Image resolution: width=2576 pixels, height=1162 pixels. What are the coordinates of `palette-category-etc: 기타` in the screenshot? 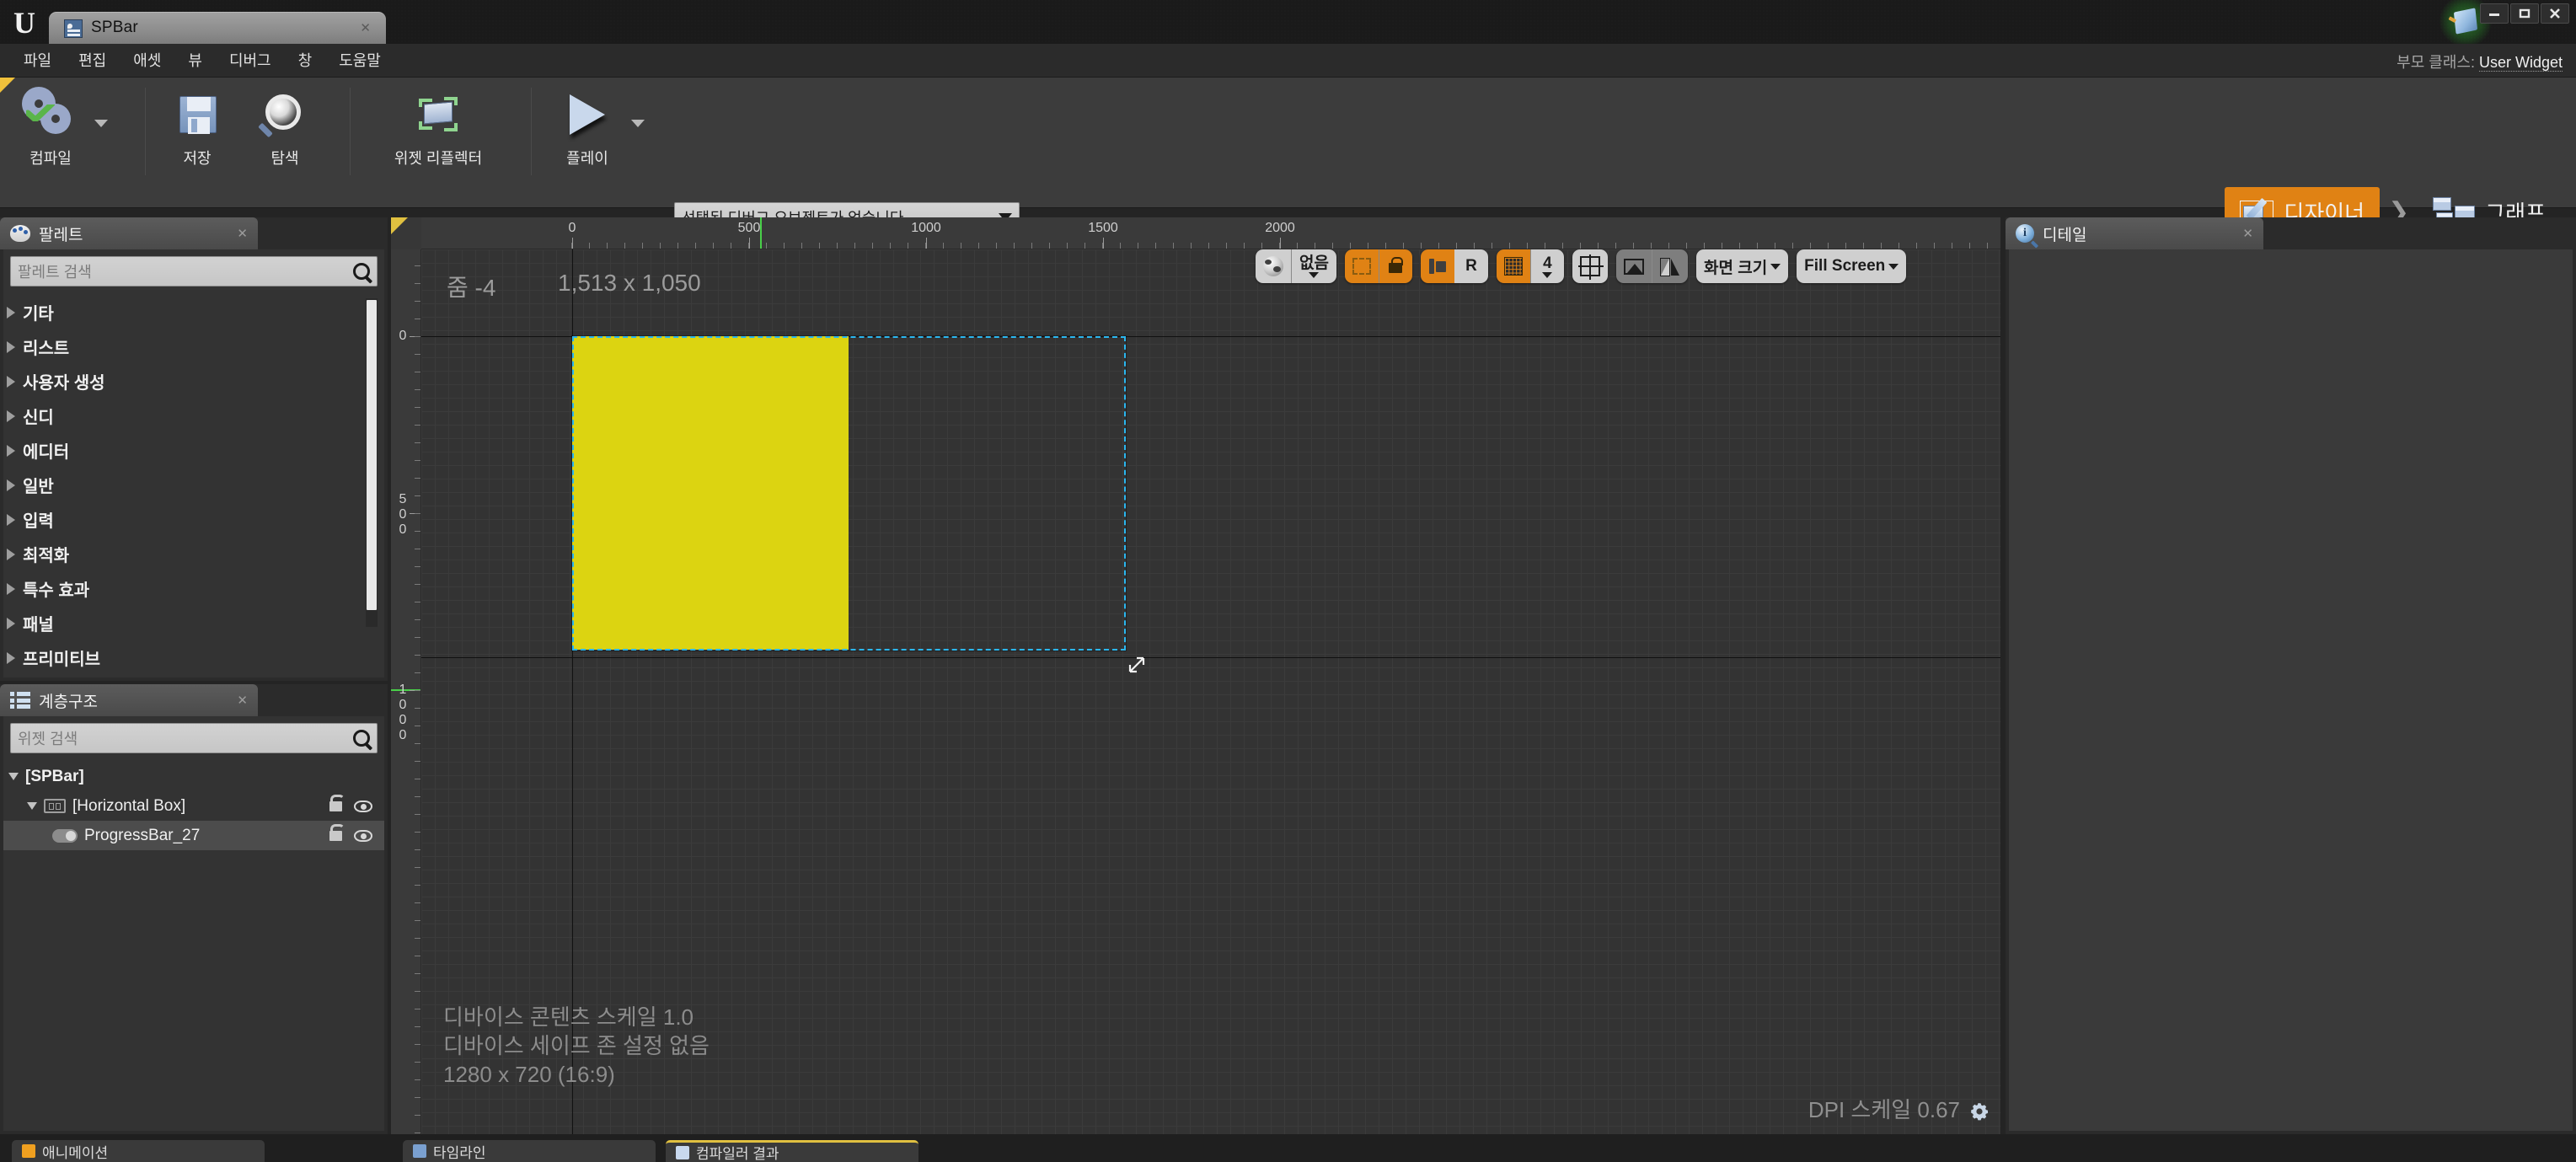 It's located at (194, 312).